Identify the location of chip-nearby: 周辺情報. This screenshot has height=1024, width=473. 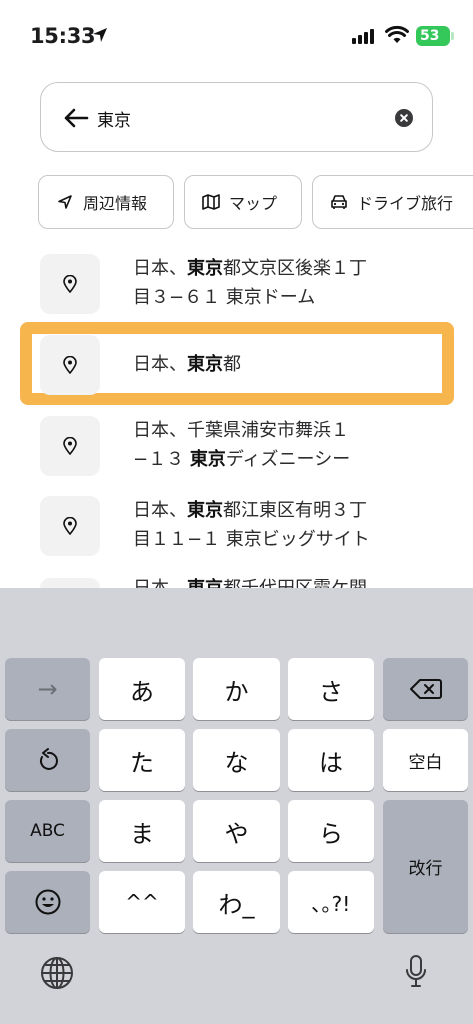
(106, 202).